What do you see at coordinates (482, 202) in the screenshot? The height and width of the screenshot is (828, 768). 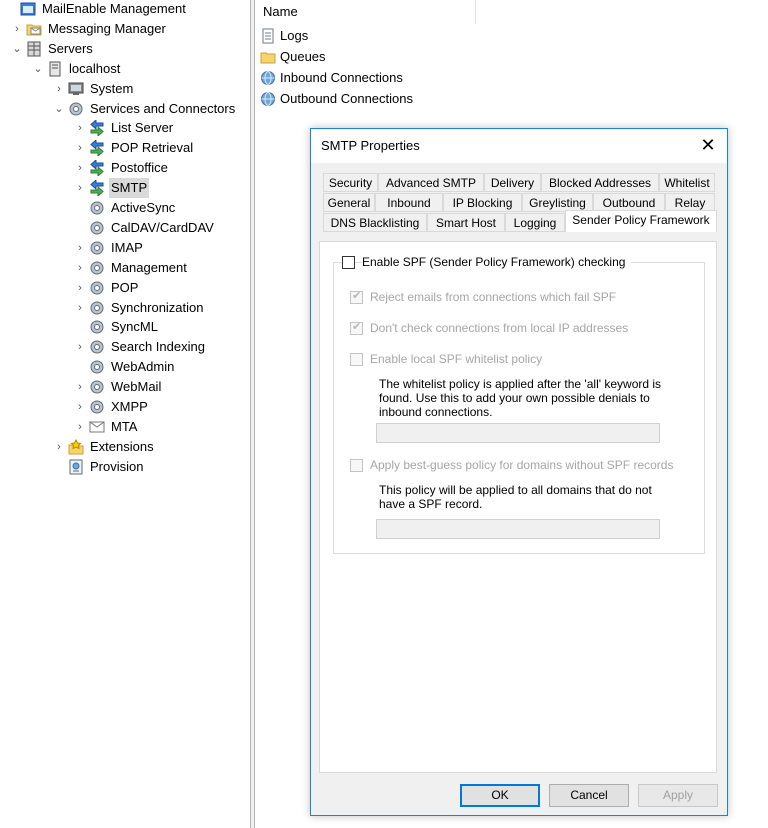 I see `tab-ip-blocking: IP Blocking` at bounding box center [482, 202].